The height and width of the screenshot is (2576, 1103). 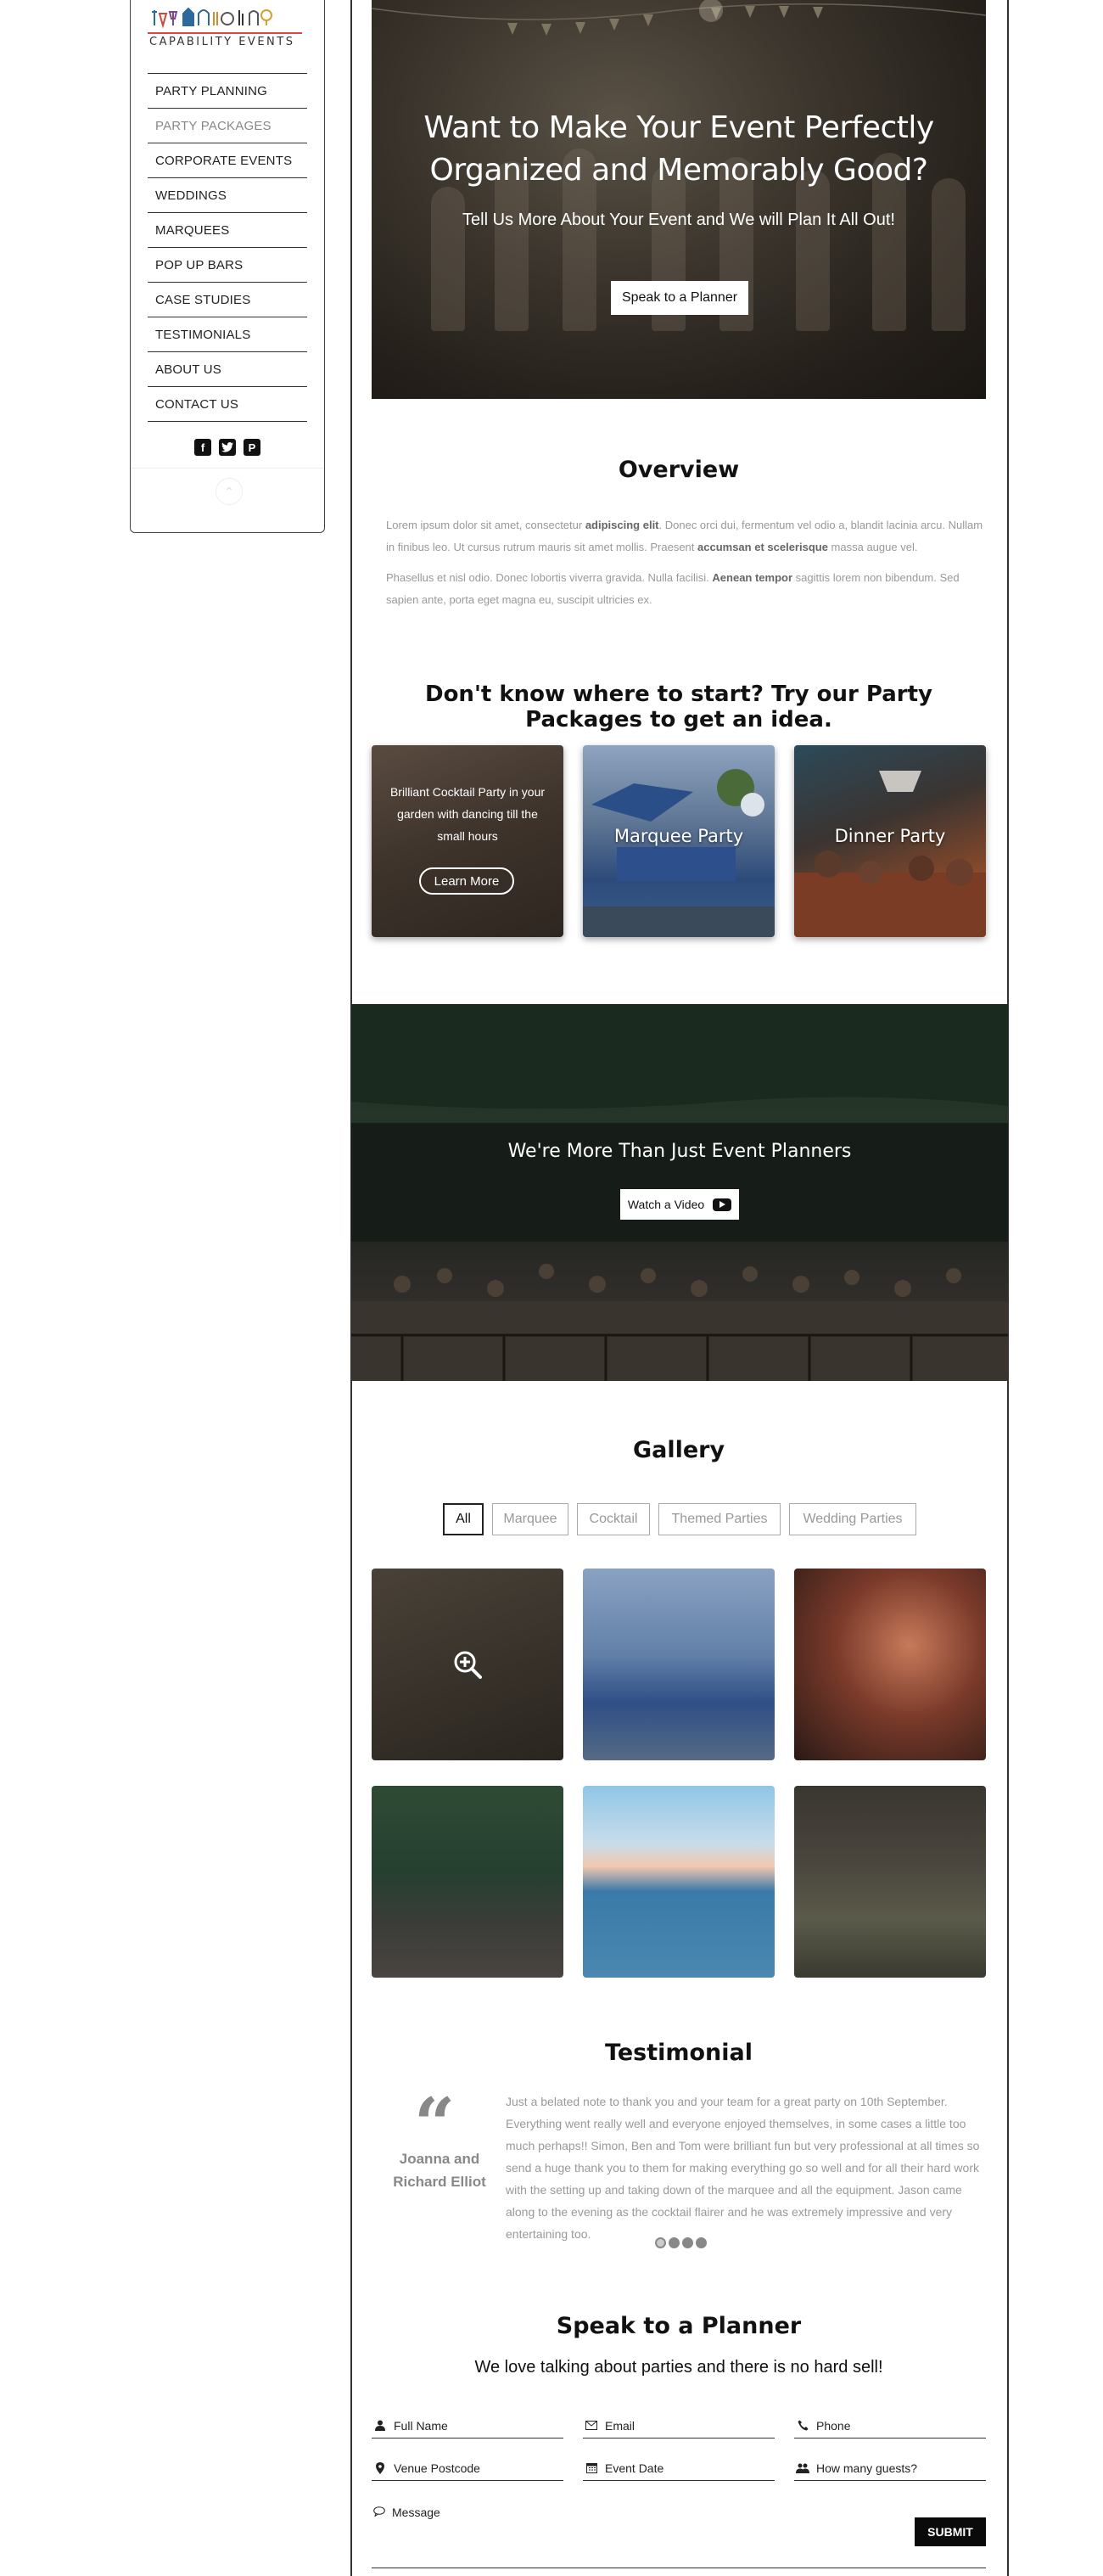 I want to click on learn-more-button: Learn More, so click(x=466, y=881).